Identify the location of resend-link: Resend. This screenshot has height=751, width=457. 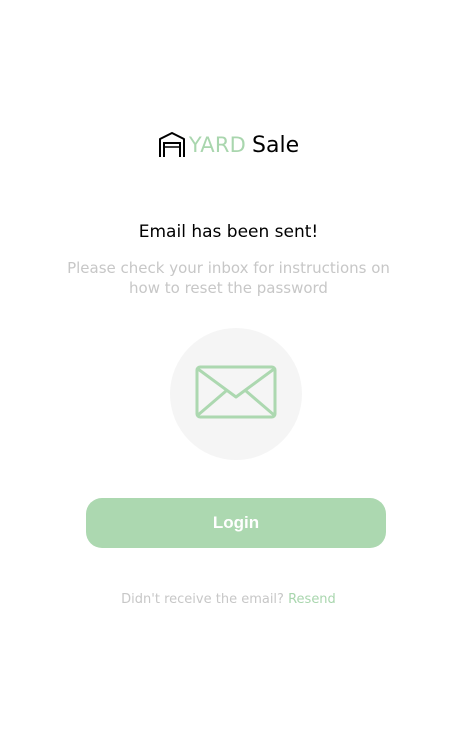
(312, 599).